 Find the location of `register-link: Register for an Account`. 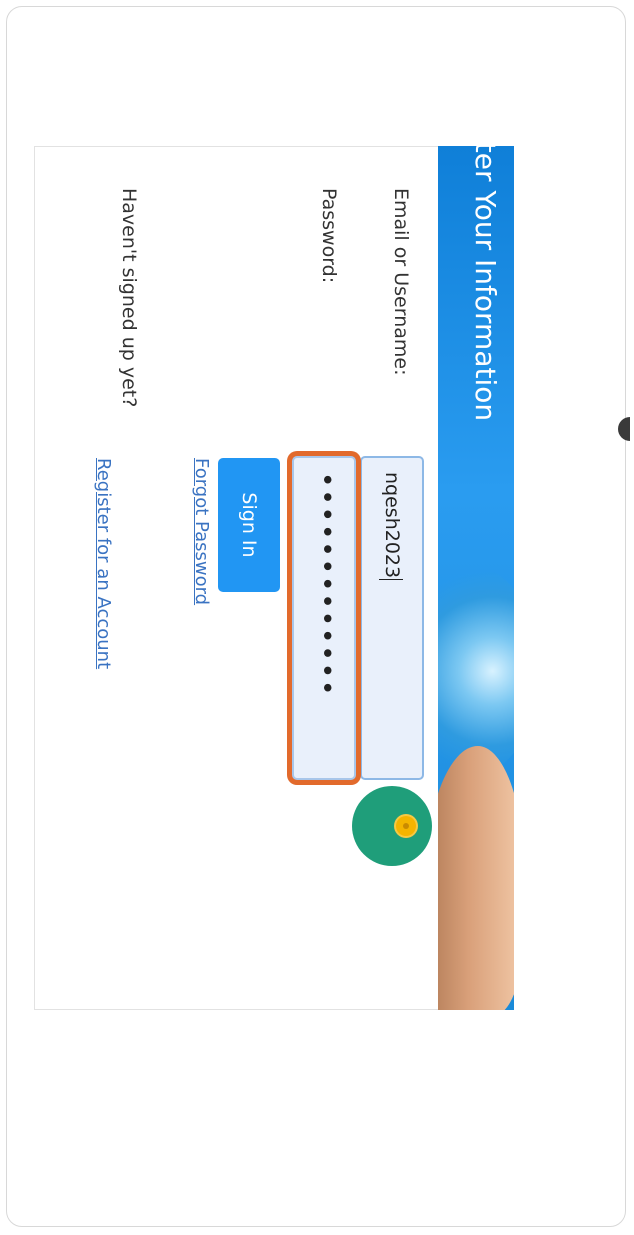

register-link: Register for an Account is located at coordinates (103, 563).